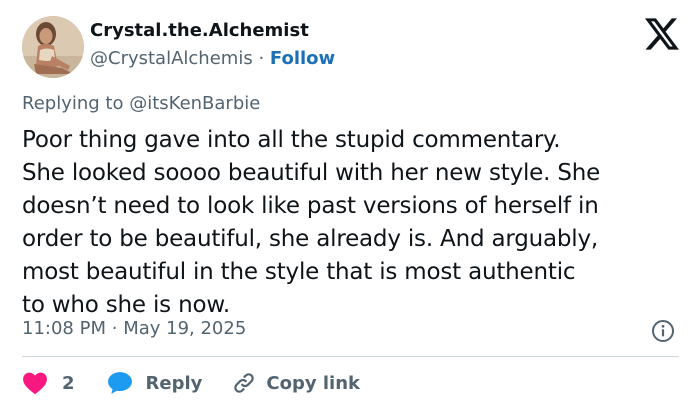 The height and width of the screenshot is (410, 700). What do you see at coordinates (350, 356) in the screenshot?
I see `divider` at bounding box center [350, 356].